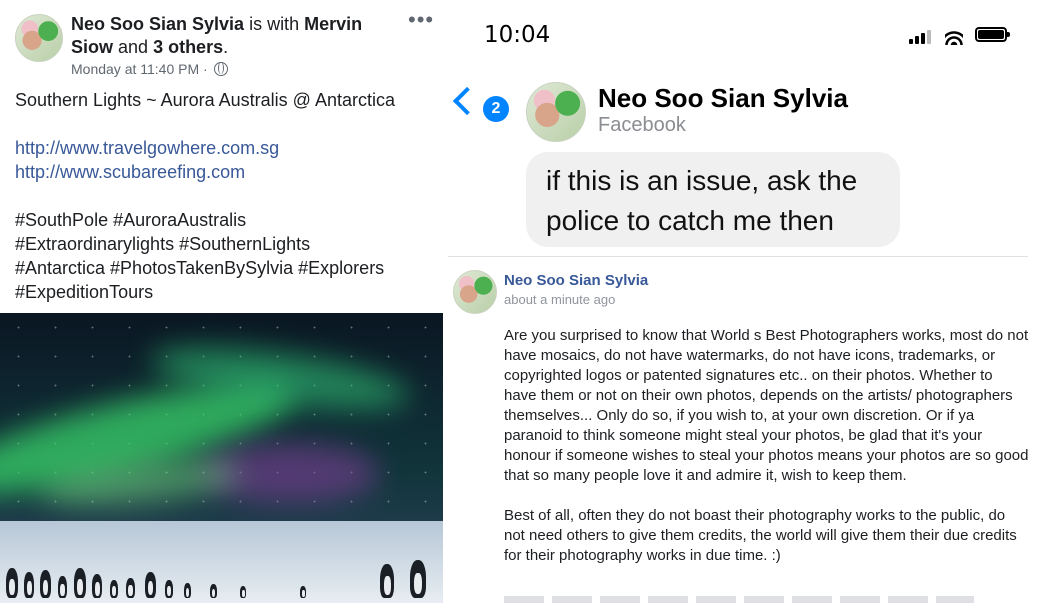  Describe the element at coordinates (225, 244) in the screenshot. I see `hashtag-line: #Extraordinarylights #SouthernLights` at that location.